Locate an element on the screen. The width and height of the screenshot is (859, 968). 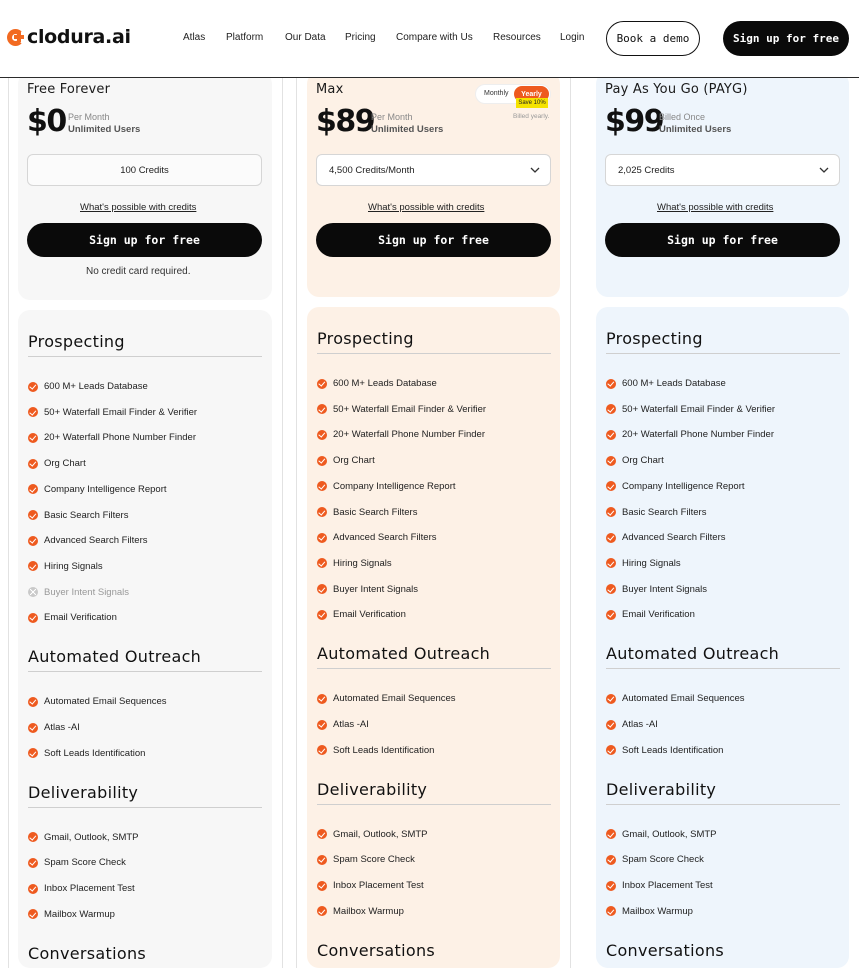
nav-item-pricing: Pricing is located at coordinates (360, 37).